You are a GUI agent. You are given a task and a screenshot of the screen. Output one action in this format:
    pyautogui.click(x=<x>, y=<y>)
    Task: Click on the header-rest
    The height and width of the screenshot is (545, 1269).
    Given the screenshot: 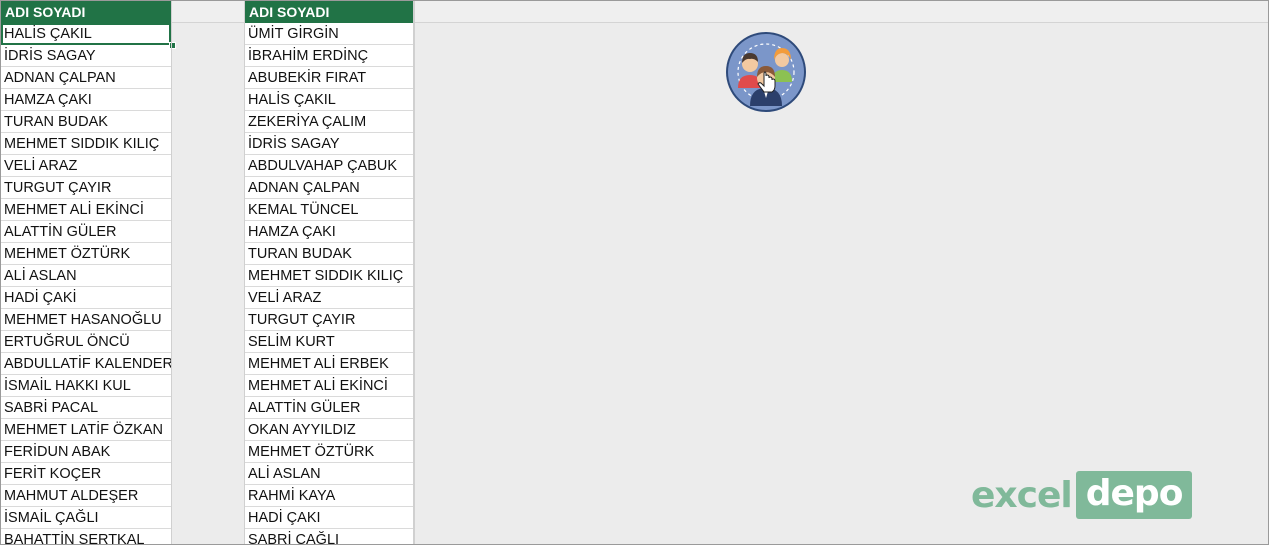 What is the action you would take?
    pyautogui.click(x=841, y=11)
    